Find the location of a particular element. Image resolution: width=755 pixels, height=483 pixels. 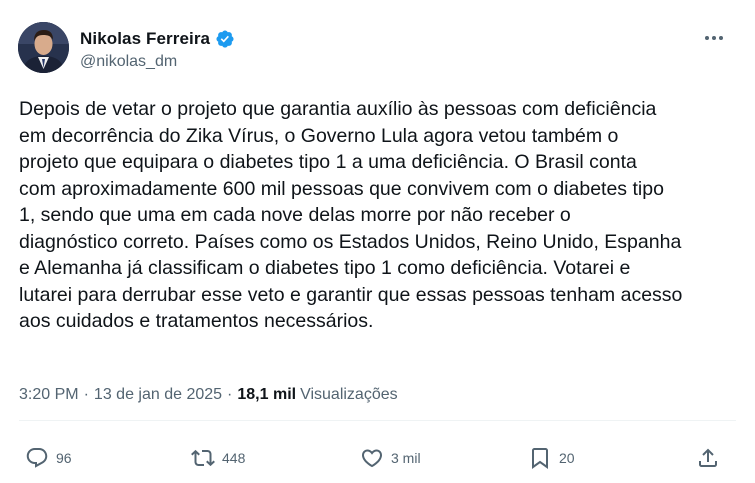

bookmark-icon is located at coordinates (540, 458).